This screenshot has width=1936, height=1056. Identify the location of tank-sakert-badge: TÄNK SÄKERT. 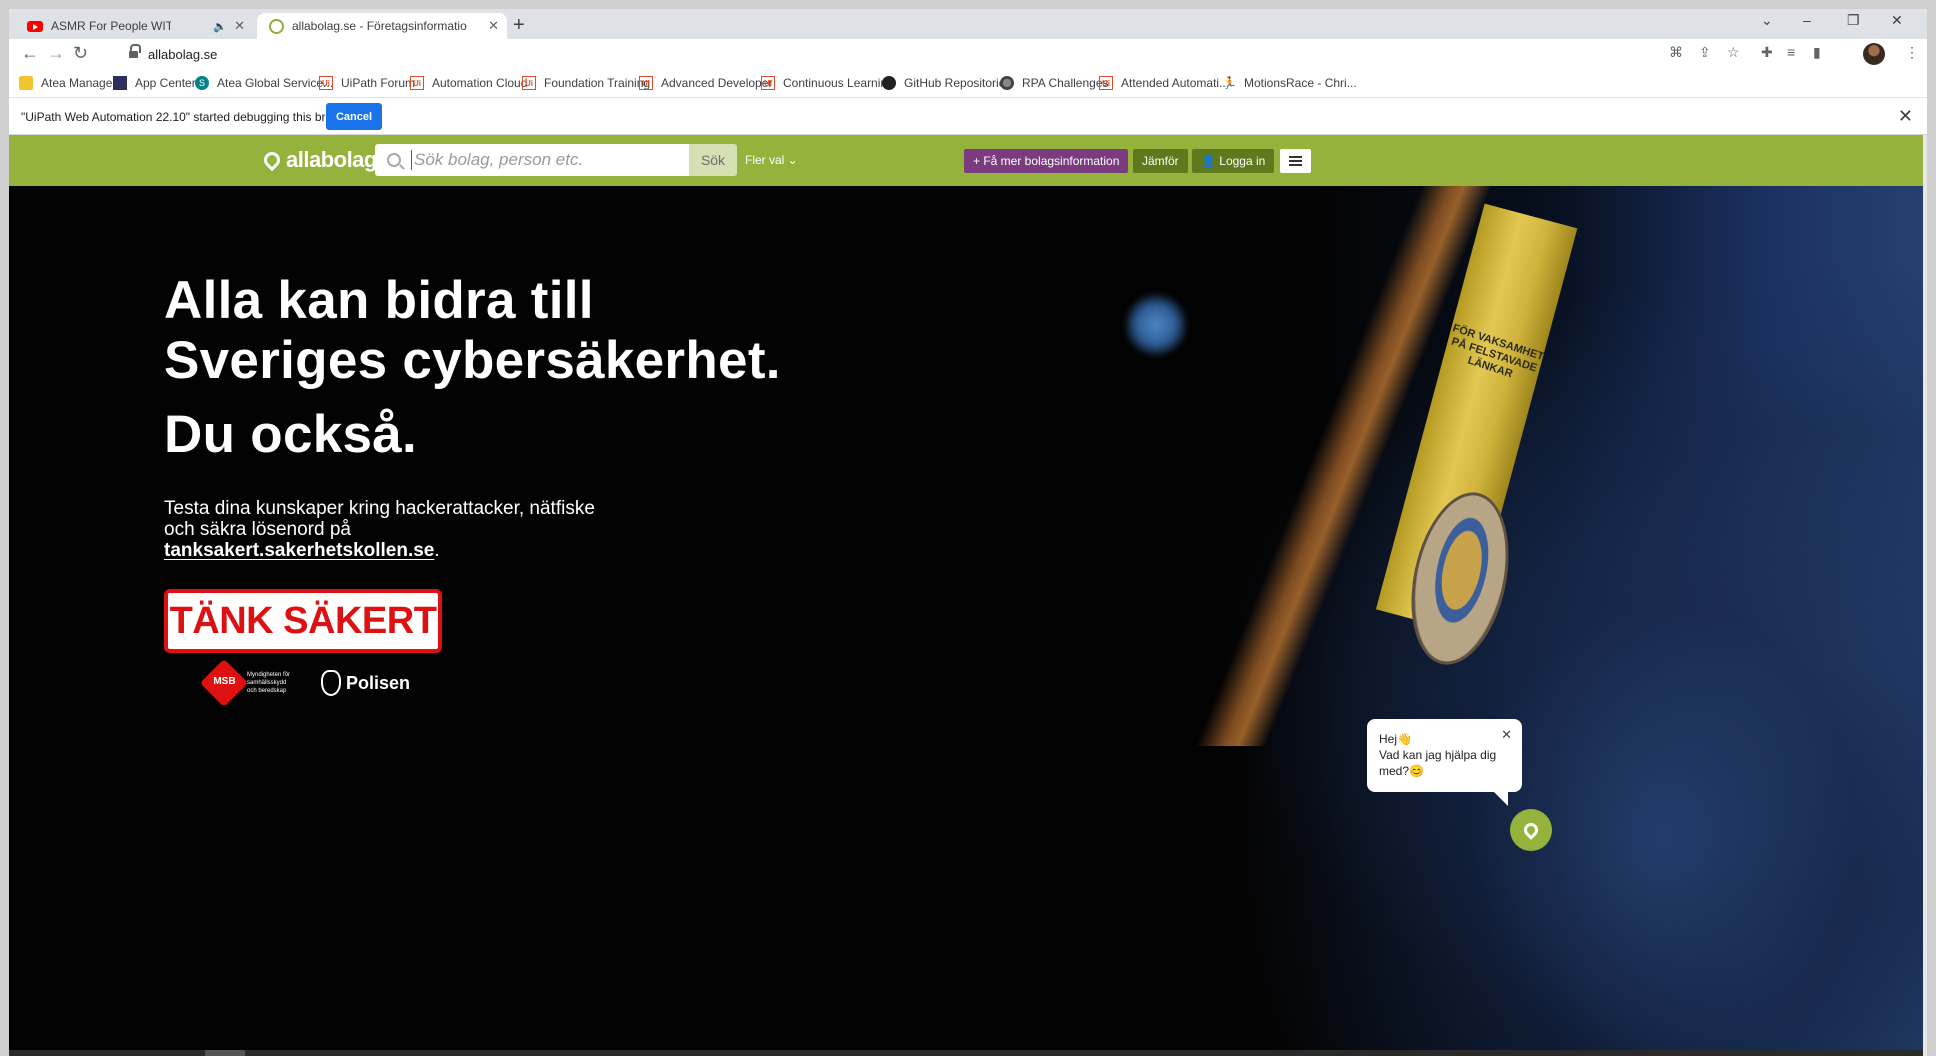
(303, 621).